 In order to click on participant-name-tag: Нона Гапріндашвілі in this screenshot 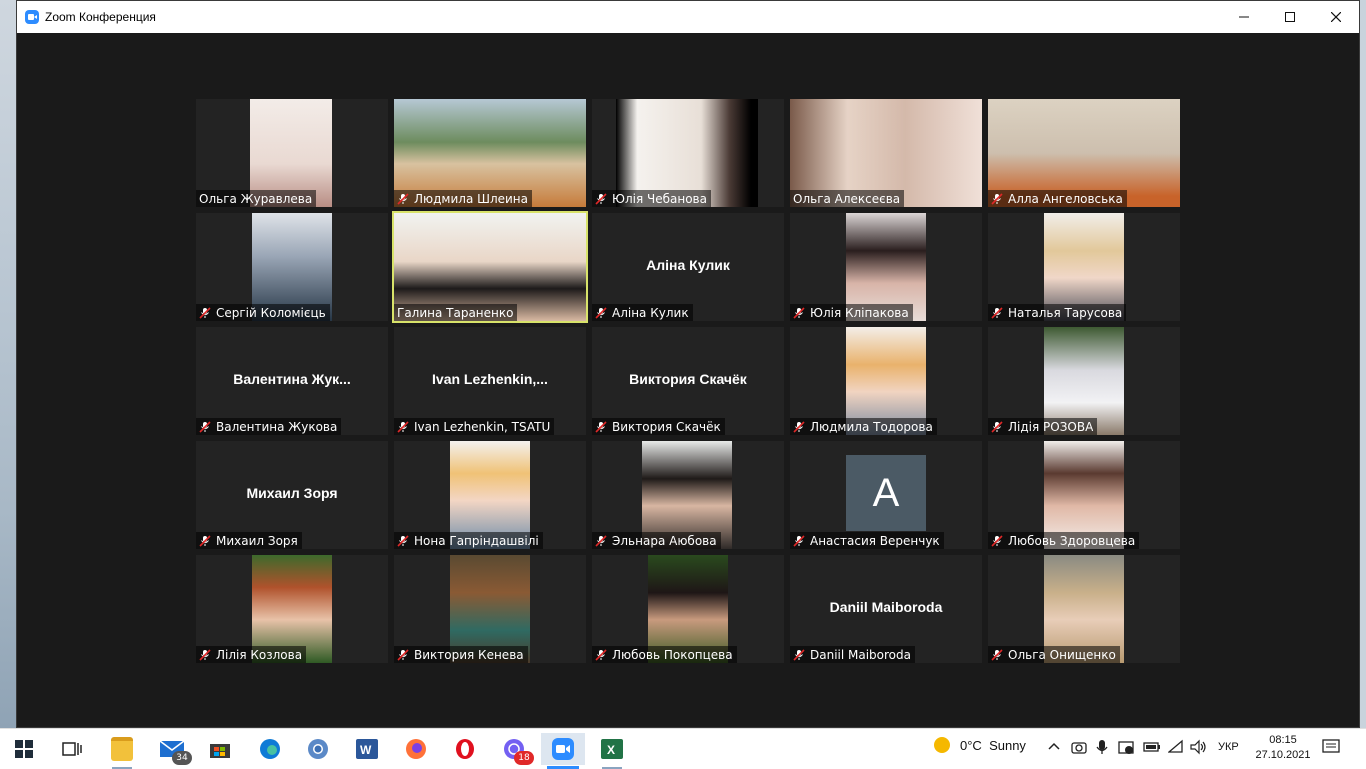, I will do `click(468, 540)`.